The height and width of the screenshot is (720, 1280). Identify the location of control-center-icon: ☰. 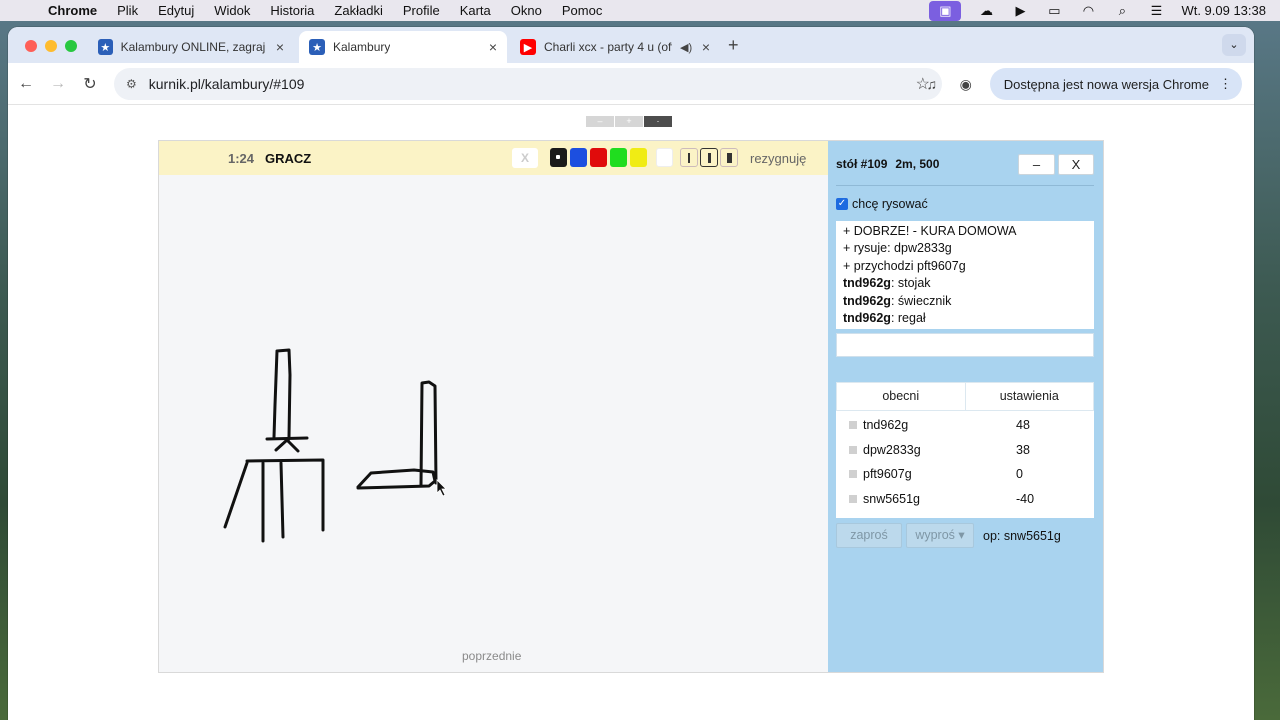
(1156, 10).